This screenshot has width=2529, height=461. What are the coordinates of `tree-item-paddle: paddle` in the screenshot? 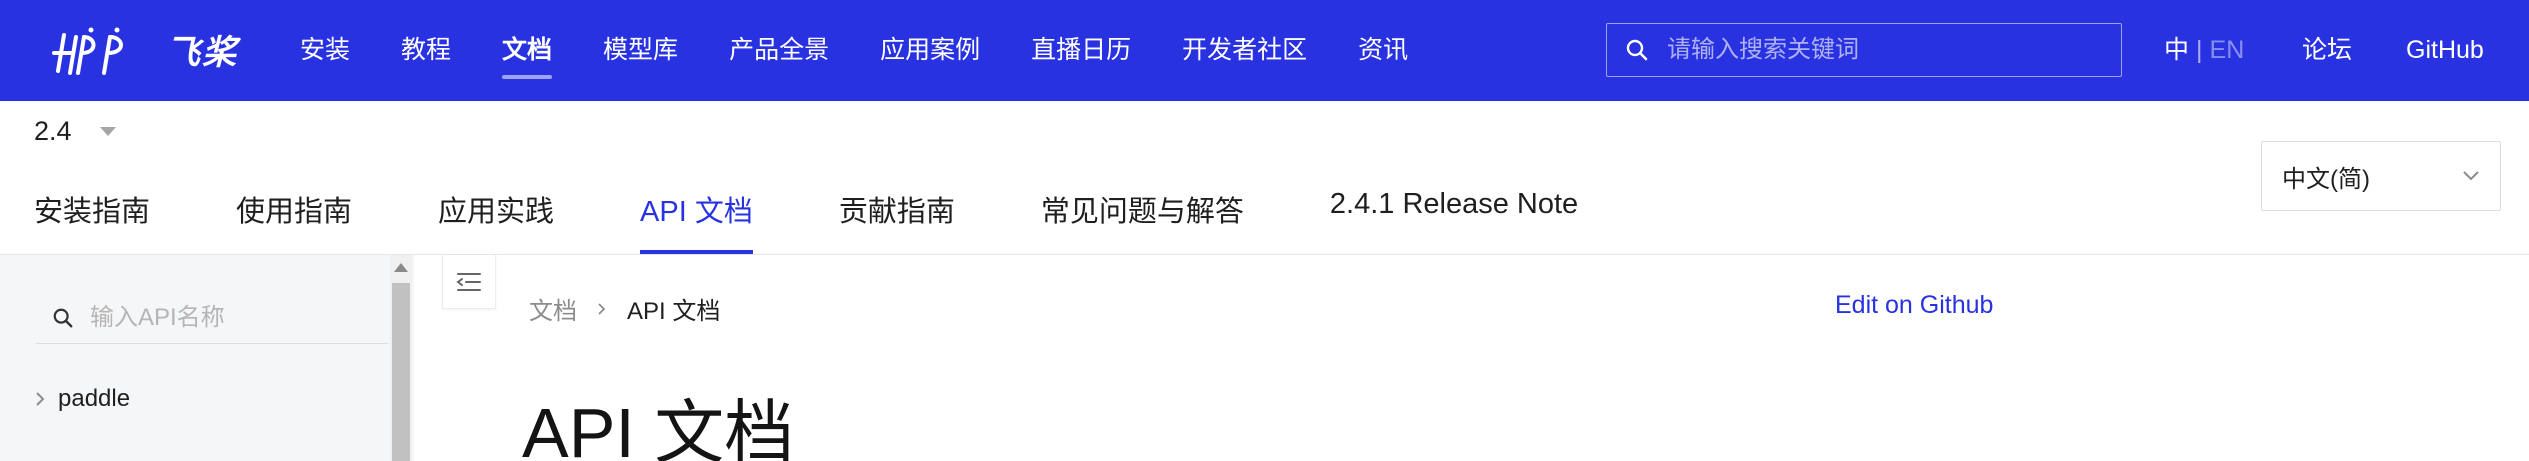 It's located at (82, 399).